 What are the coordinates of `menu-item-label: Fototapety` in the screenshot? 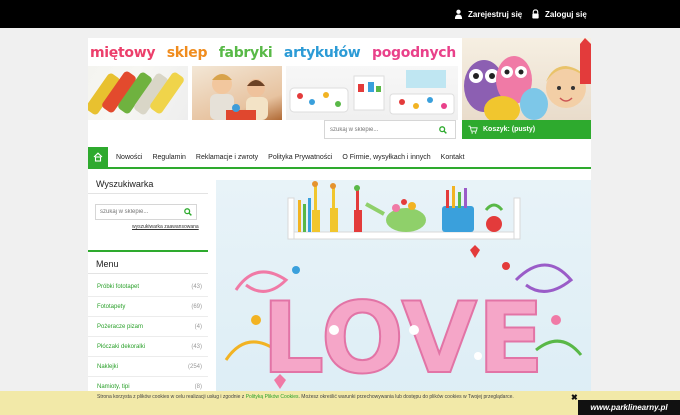 It's located at (111, 306).